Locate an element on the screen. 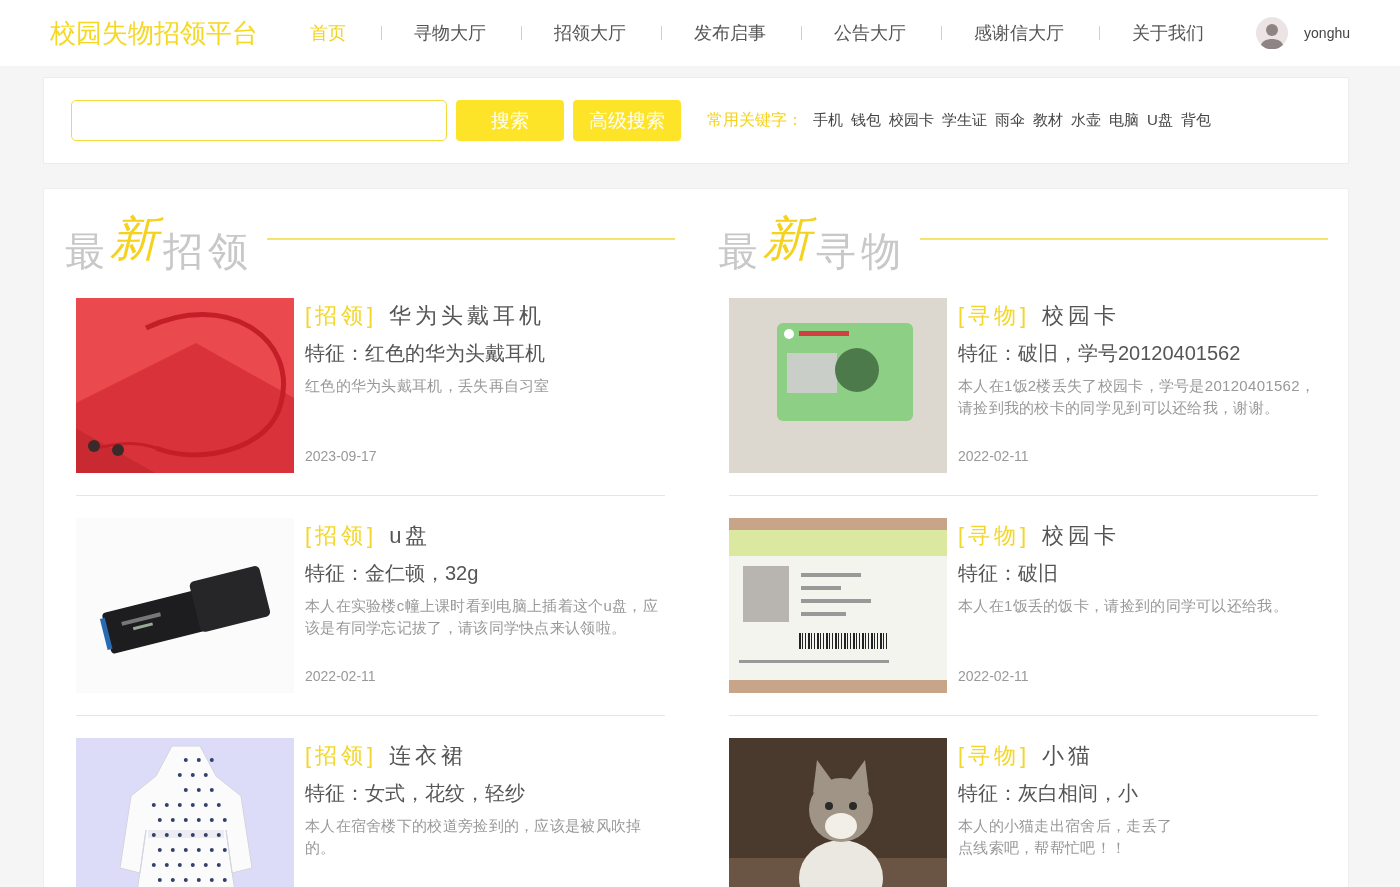  item-title: 华为头戴耳机 is located at coordinates (467, 316).